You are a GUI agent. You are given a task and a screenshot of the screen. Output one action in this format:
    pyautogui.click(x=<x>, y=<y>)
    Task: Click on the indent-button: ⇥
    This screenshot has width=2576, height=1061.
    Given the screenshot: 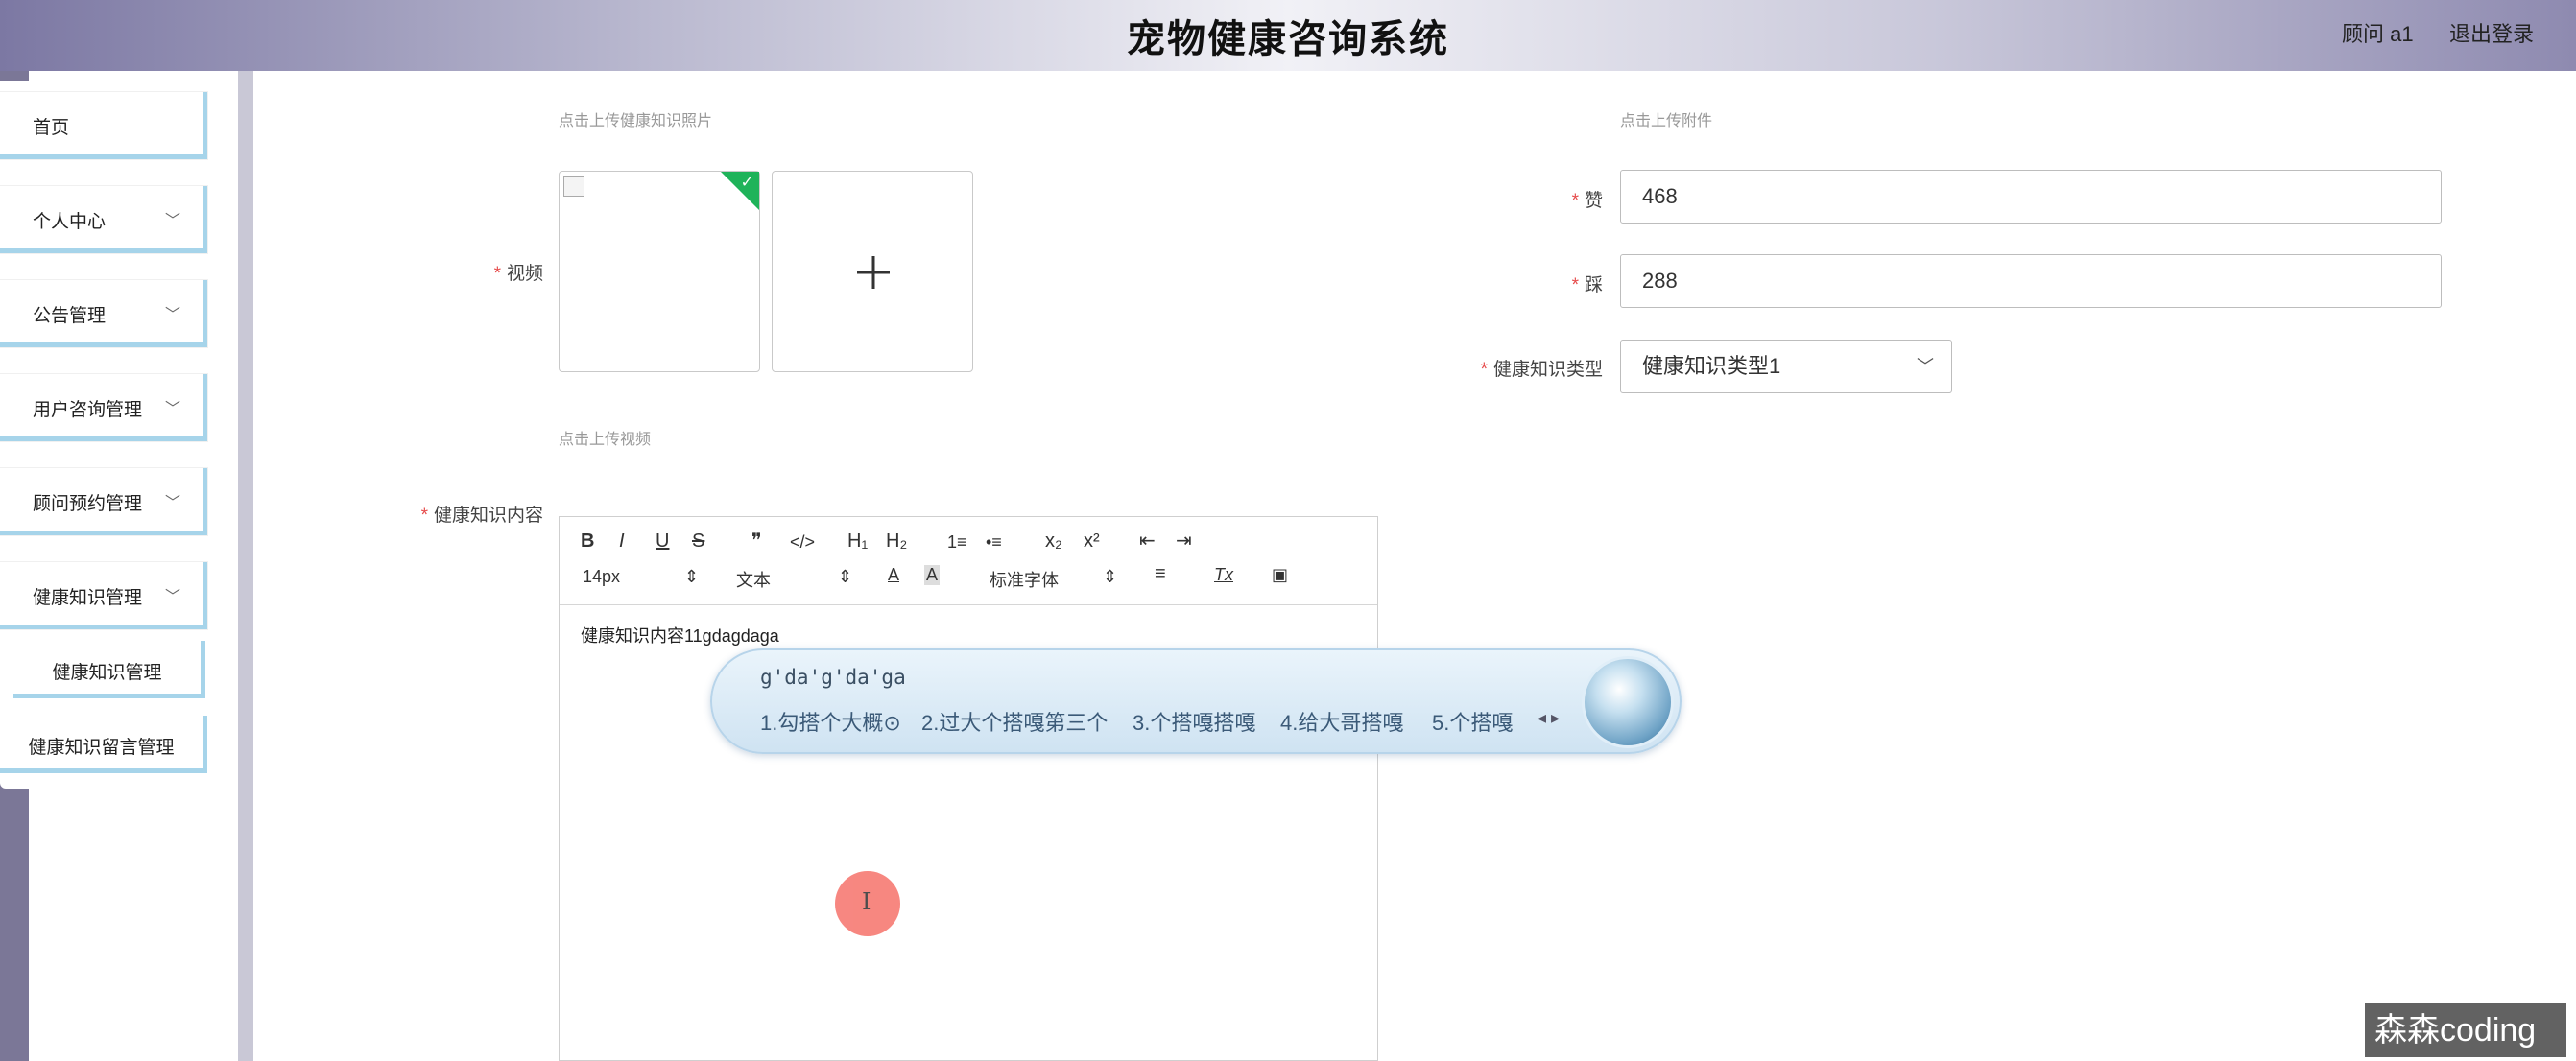 What is the action you would take?
    pyautogui.click(x=1184, y=541)
    